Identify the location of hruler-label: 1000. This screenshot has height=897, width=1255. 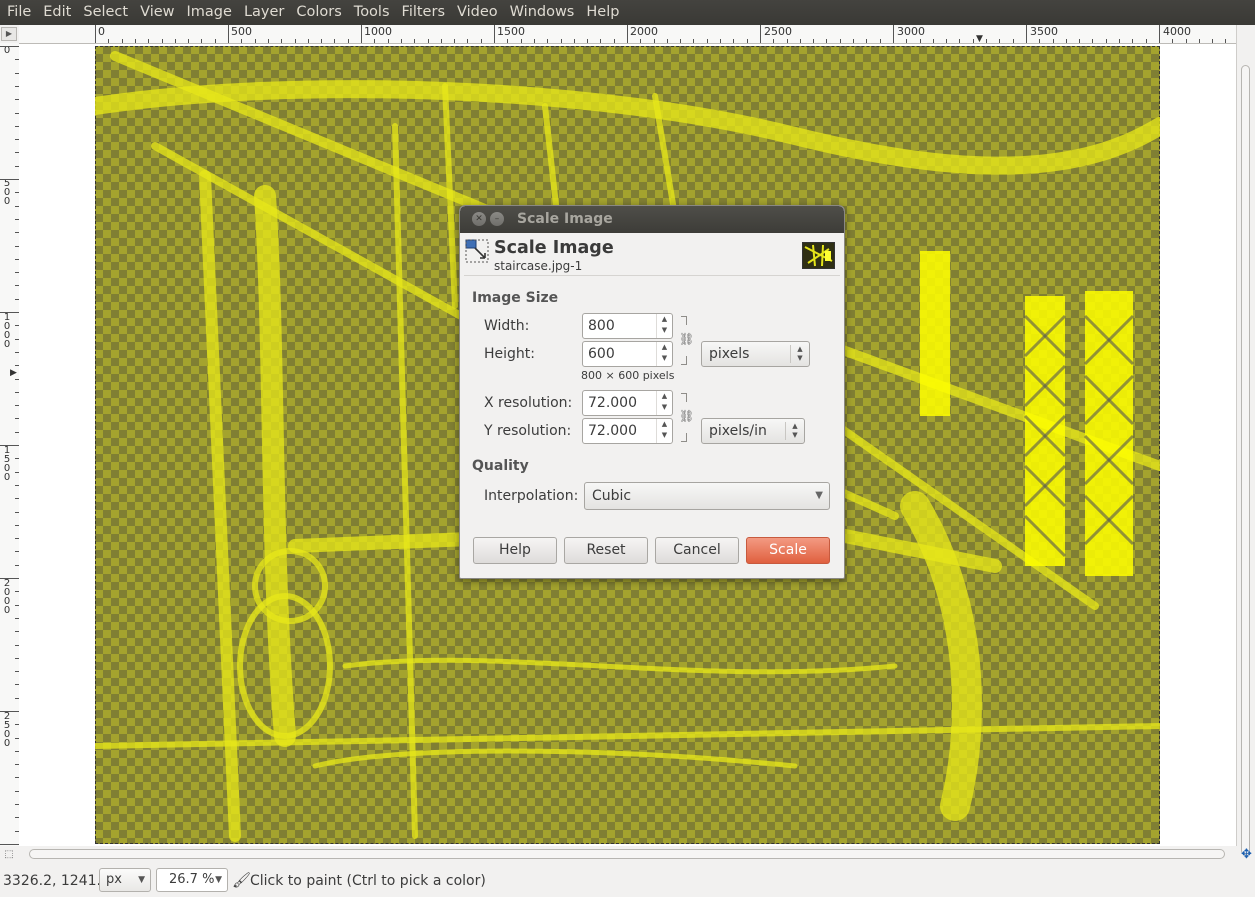
(378, 31).